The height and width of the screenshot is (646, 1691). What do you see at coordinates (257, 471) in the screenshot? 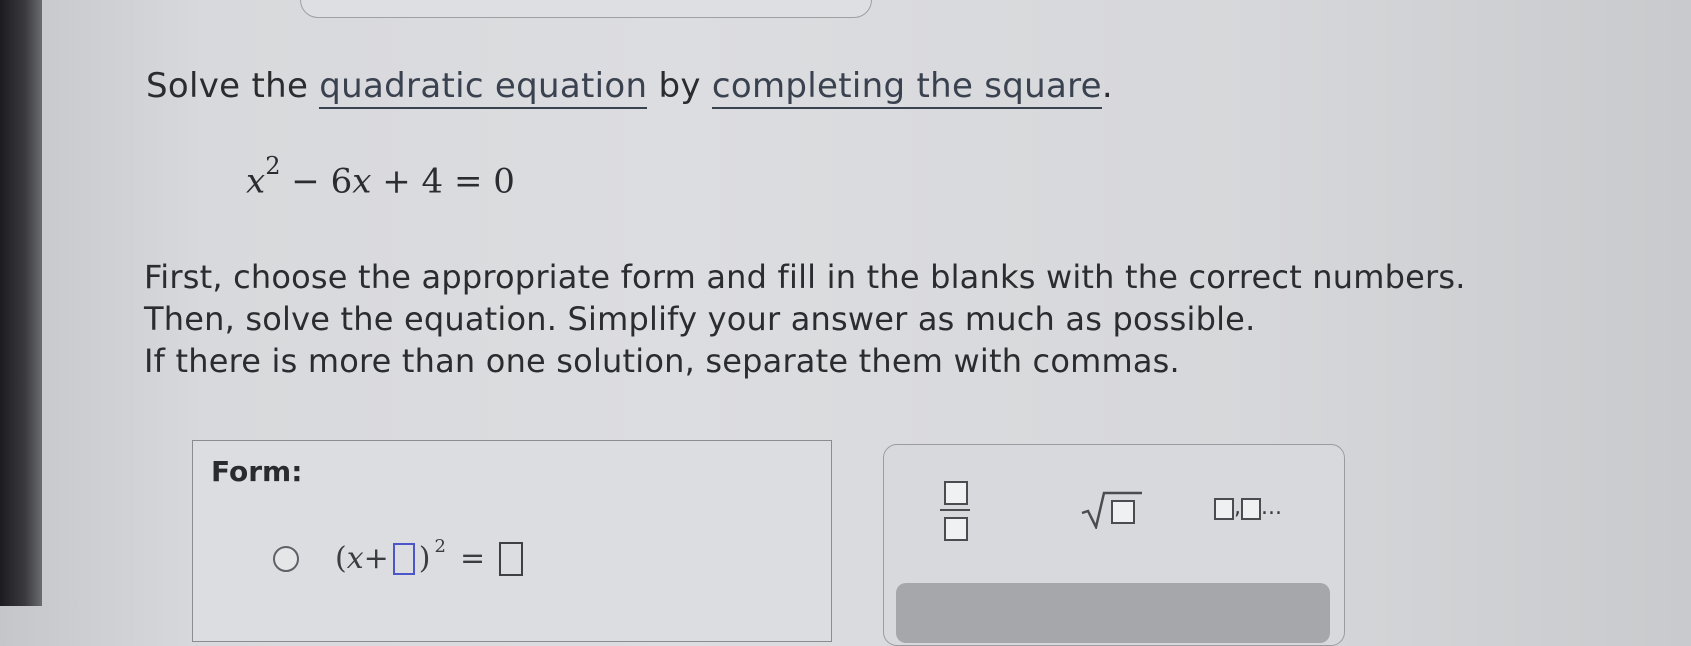
I see `form-label: Form:` at bounding box center [257, 471].